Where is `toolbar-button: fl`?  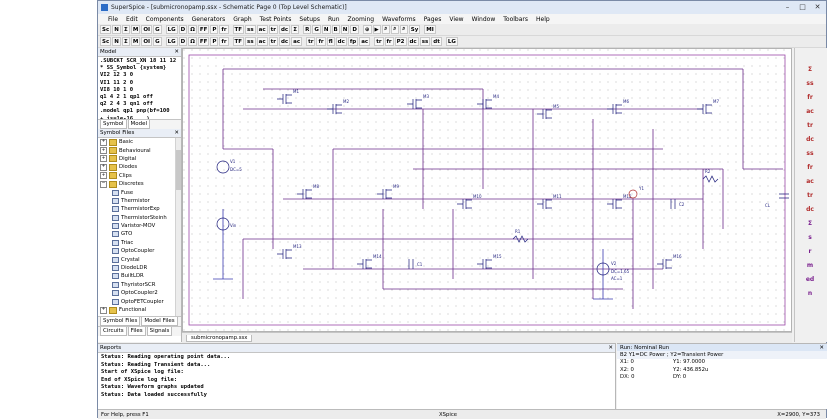
toolbar-button: fl is located at coordinates (330, 41).